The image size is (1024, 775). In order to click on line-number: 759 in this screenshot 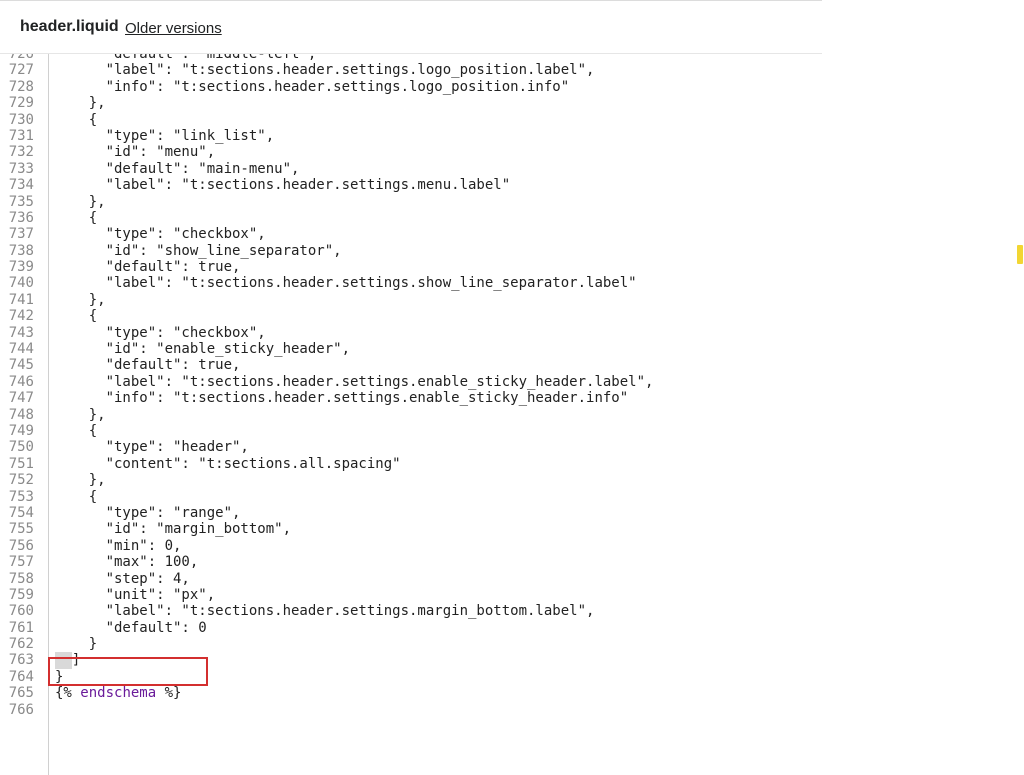, I will do `click(21, 594)`.